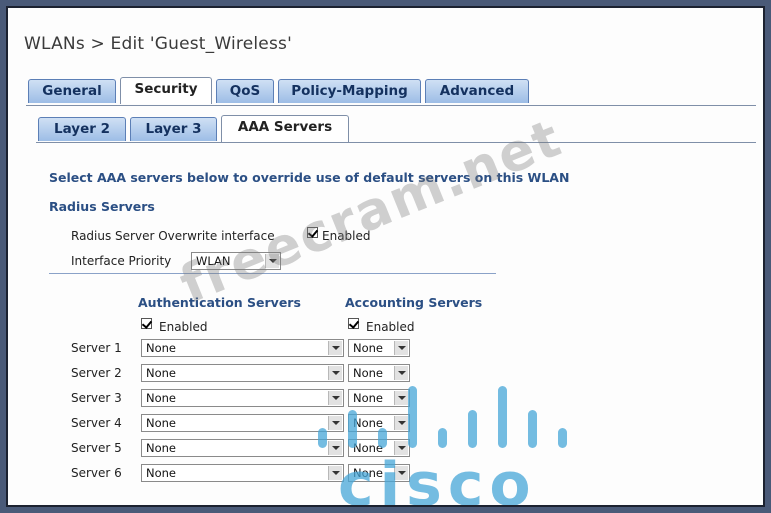 Image resolution: width=771 pixels, height=513 pixels. What do you see at coordinates (96, 473) in the screenshot?
I see `server-6-label: Server 6` at bounding box center [96, 473].